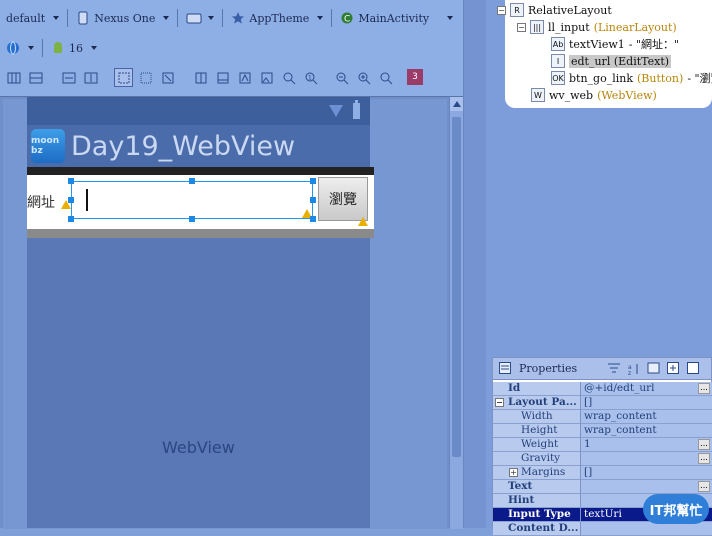  I want to click on error-count-badge: 3, so click(415, 77).